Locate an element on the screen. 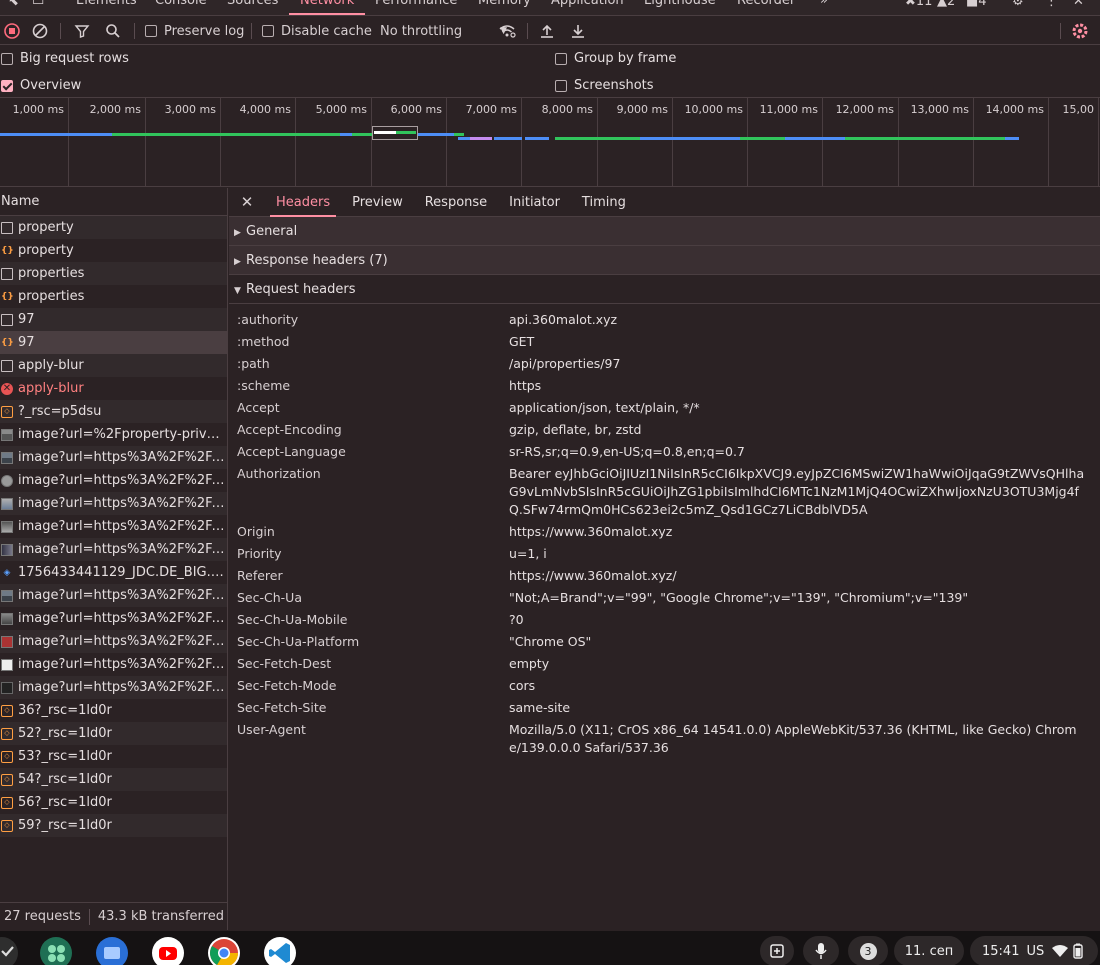 The image size is (1100, 965). inspect-icon: ⬉ is located at coordinates (13, 4).